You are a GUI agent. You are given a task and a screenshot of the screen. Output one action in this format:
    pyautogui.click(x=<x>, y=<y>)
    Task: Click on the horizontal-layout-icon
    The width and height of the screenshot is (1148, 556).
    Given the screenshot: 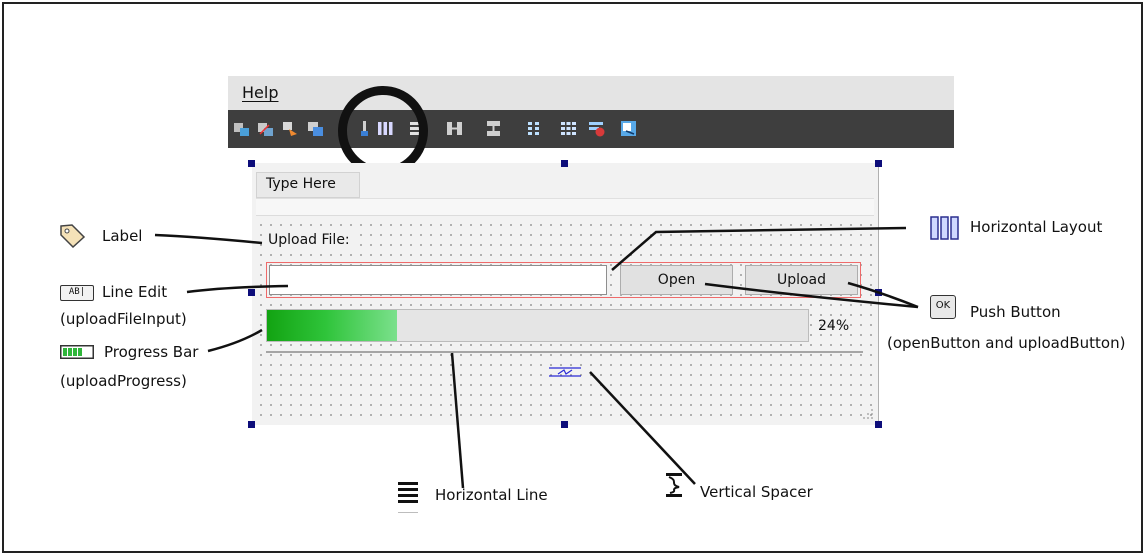 What is the action you would take?
    pyautogui.click(x=944, y=228)
    